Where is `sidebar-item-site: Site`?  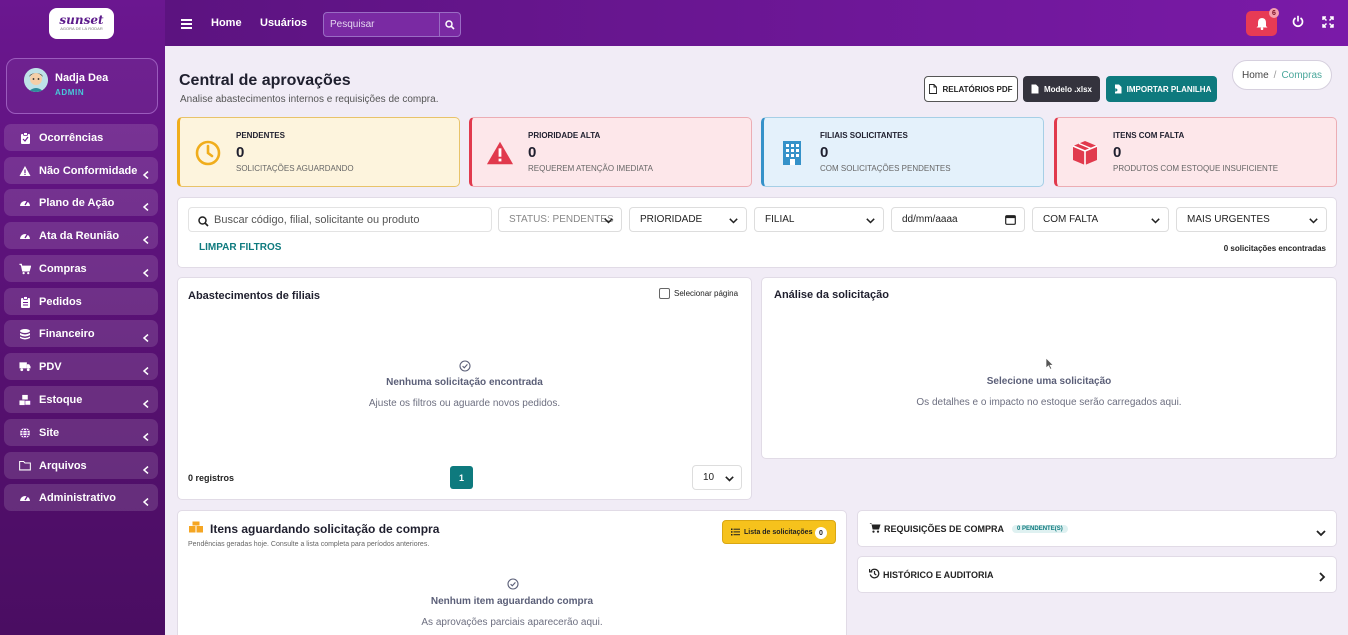
sidebar-item-site: Site is located at coordinates (81, 432).